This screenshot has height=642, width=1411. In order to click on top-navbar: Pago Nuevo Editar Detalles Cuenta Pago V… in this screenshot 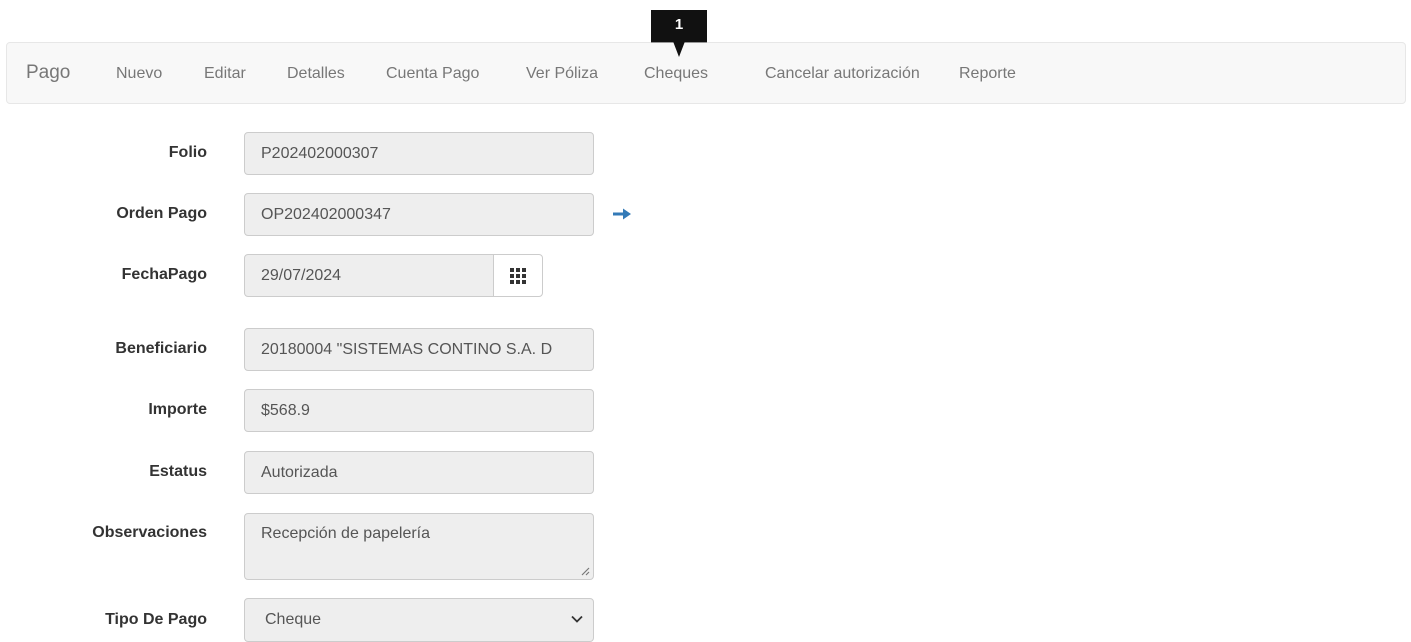, I will do `click(706, 73)`.